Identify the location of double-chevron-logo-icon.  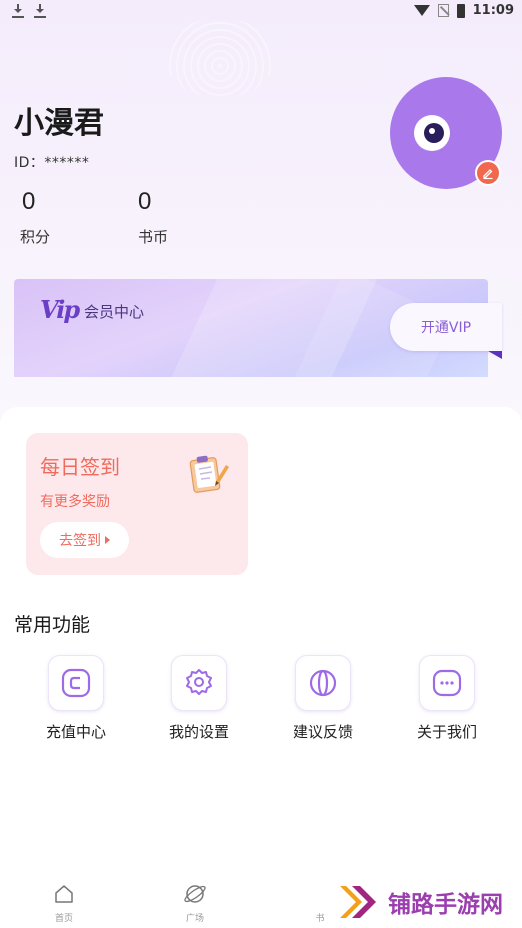
(358, 902).